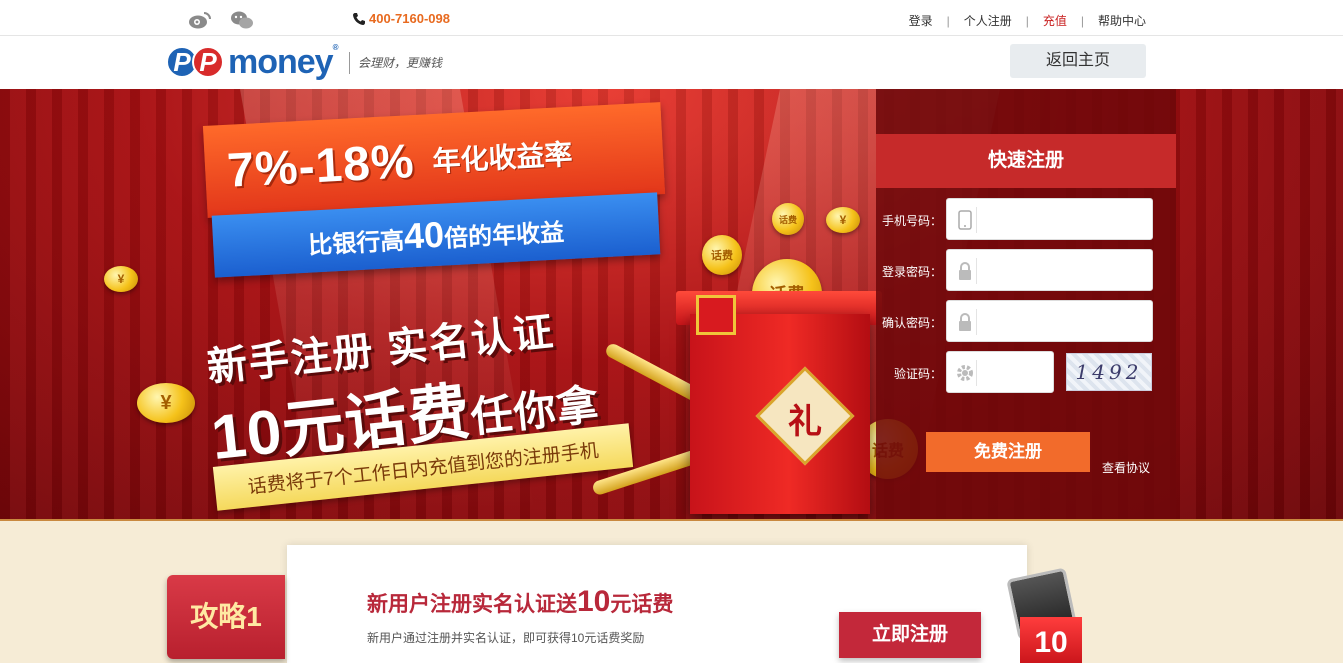  I want to click on rate-label: 年化收益率, so click(502, 158).